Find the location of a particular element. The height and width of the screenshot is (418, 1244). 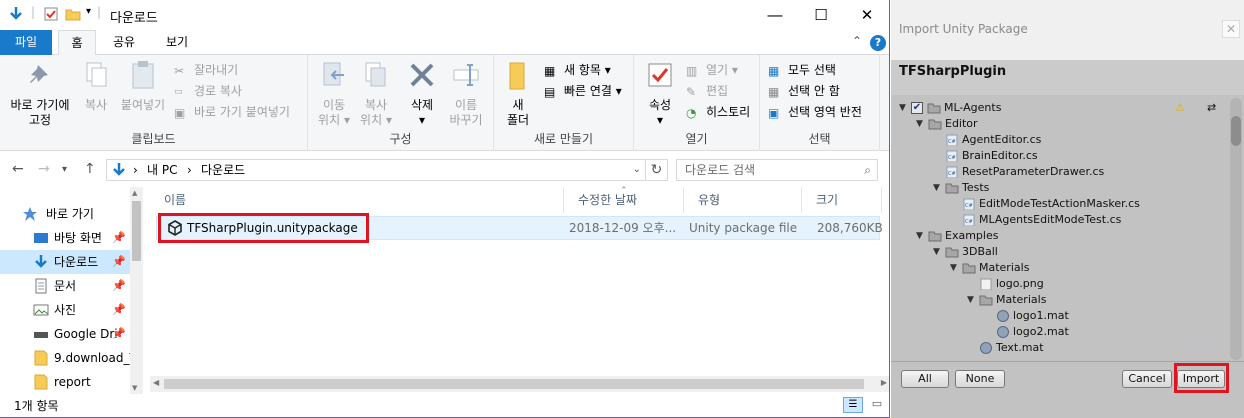

back-arrow-icon: ← is located at coordinates (18, 169).